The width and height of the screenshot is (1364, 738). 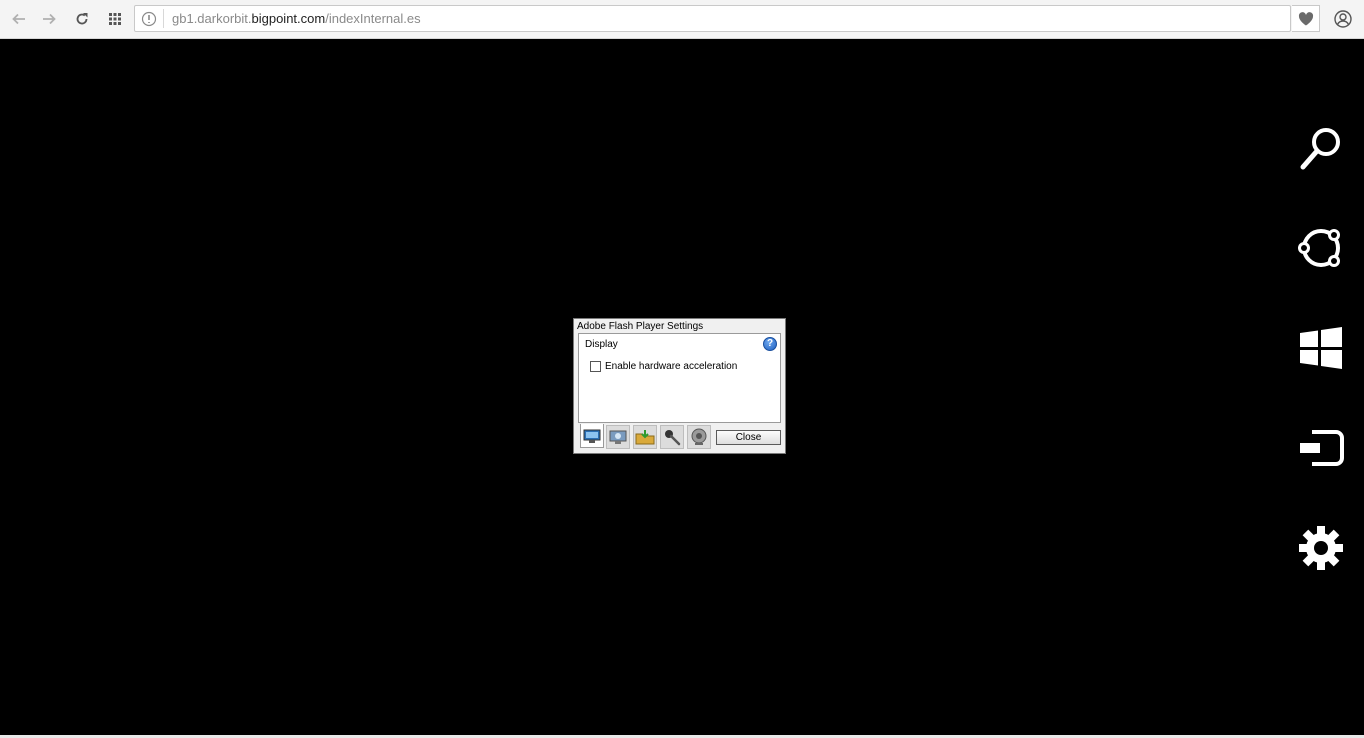 What do you see at coordinates (595, 366) in the screenshot?
I see `hardware-acceleration-checkbox` at bounding box center [595, 366].